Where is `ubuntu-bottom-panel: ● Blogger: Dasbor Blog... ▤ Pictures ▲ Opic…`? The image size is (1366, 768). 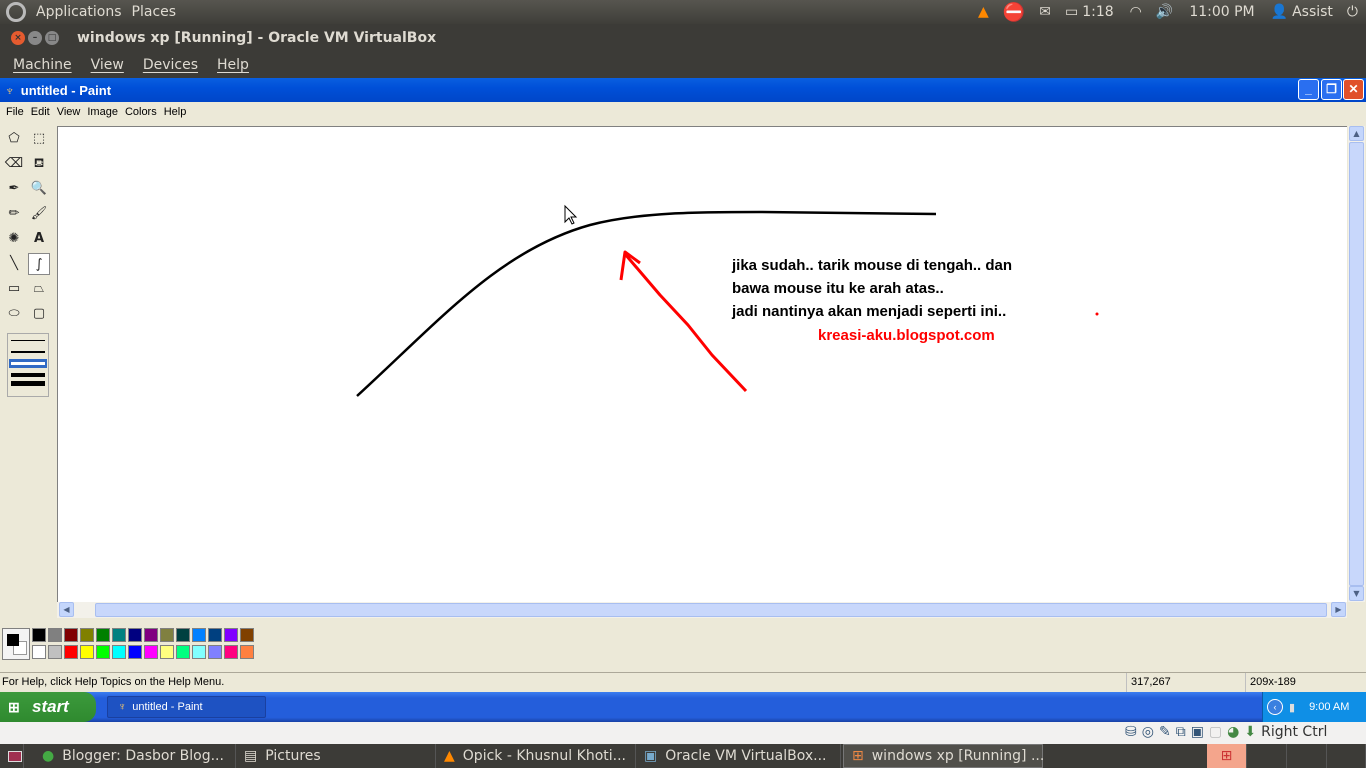
ubuntu-bottom-panel: ● Blogger: Dasbor Blog... ▤ Pictures ▲ Opic… is located at coordinates (683, 756).